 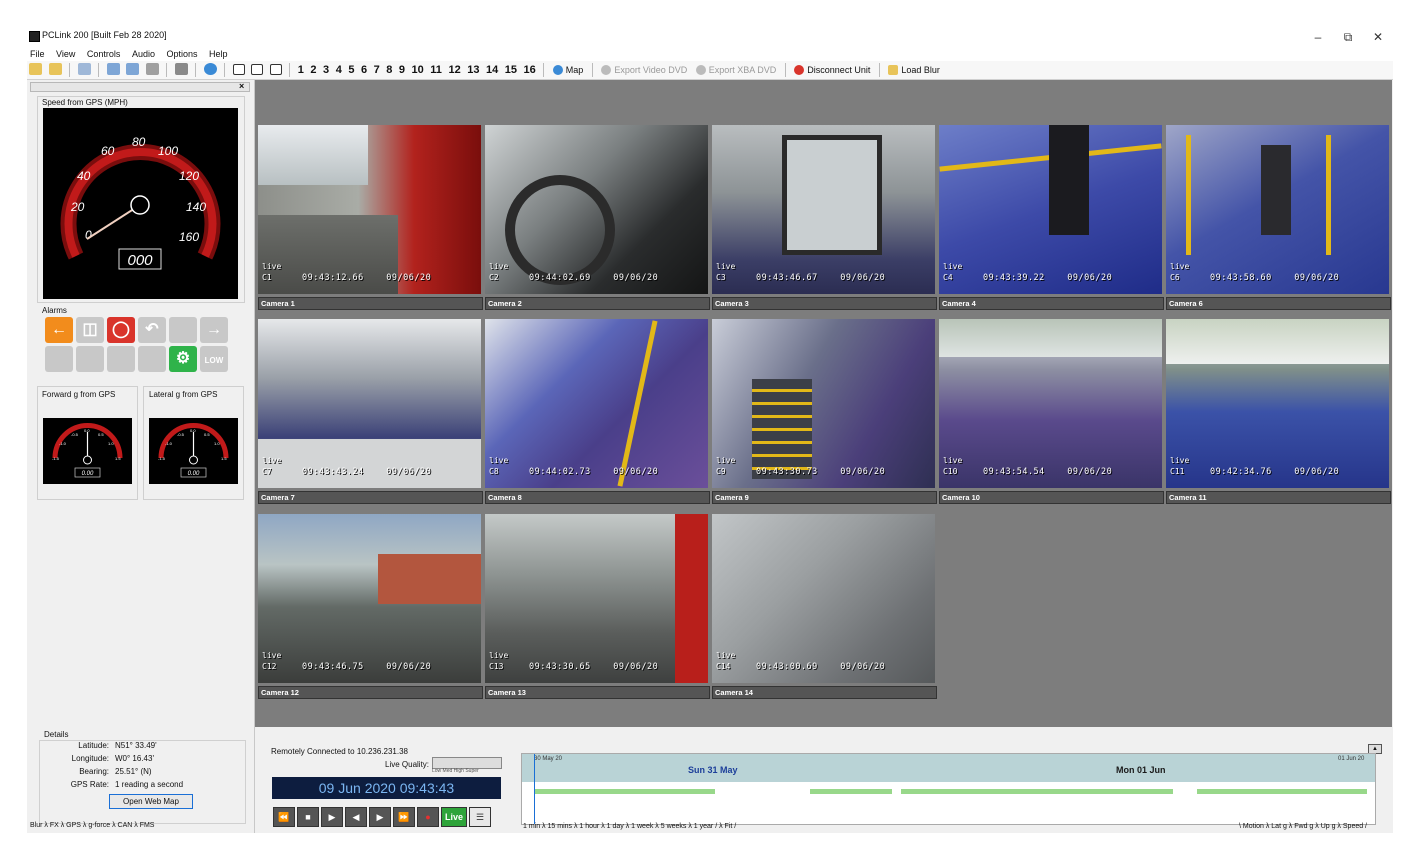 I want to click on layout-2-button: 2, so click(x=313, y=70).